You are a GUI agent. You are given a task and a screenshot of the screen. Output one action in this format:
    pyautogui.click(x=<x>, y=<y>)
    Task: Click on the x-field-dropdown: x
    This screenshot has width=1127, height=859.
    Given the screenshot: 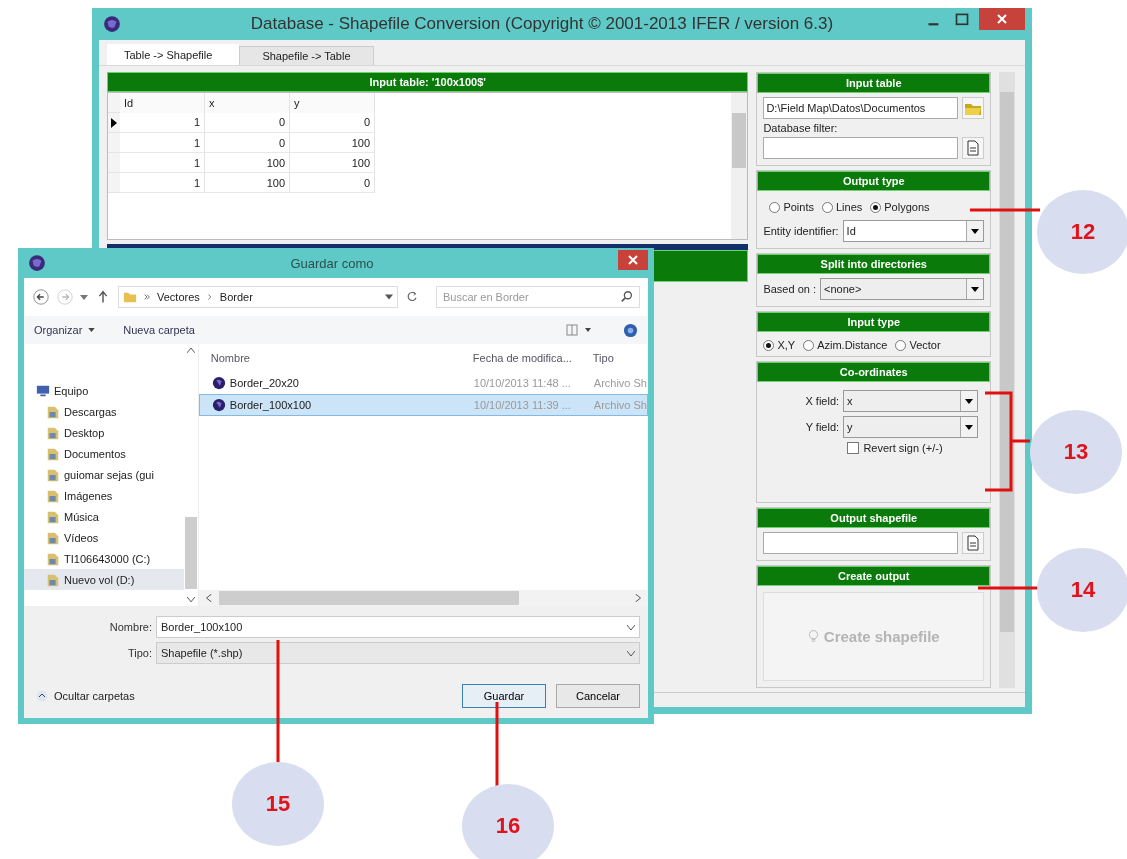 What is the action you would take?
    pyautogui.click(x=911, y=401)
    